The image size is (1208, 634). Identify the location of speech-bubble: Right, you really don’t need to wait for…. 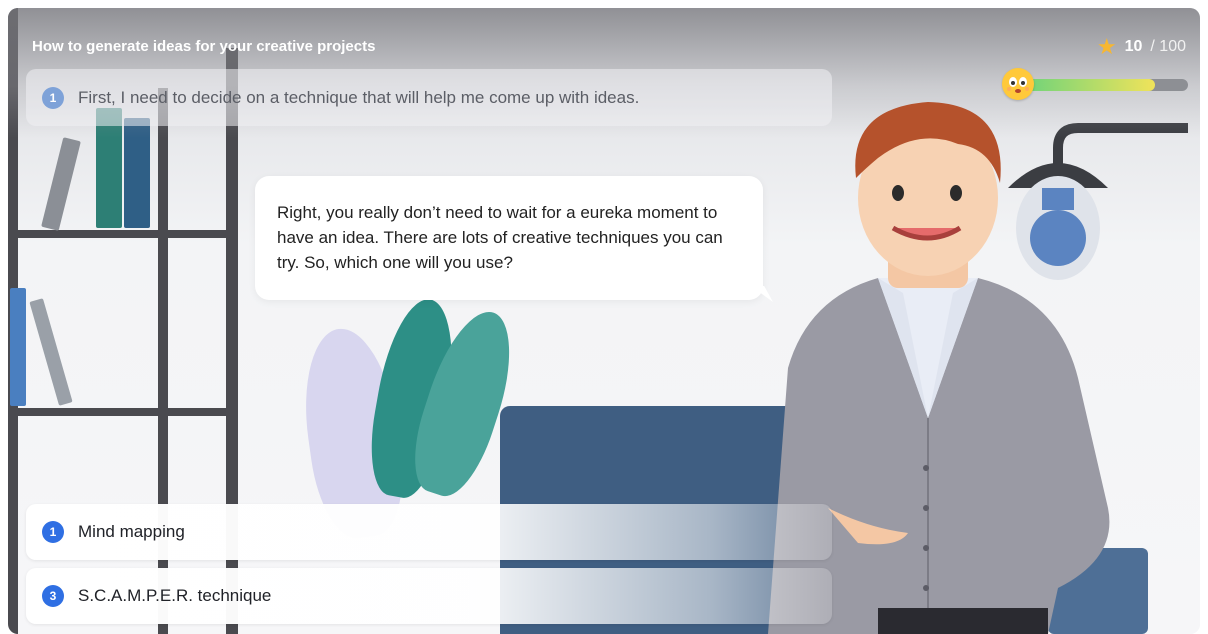
(514, 239).